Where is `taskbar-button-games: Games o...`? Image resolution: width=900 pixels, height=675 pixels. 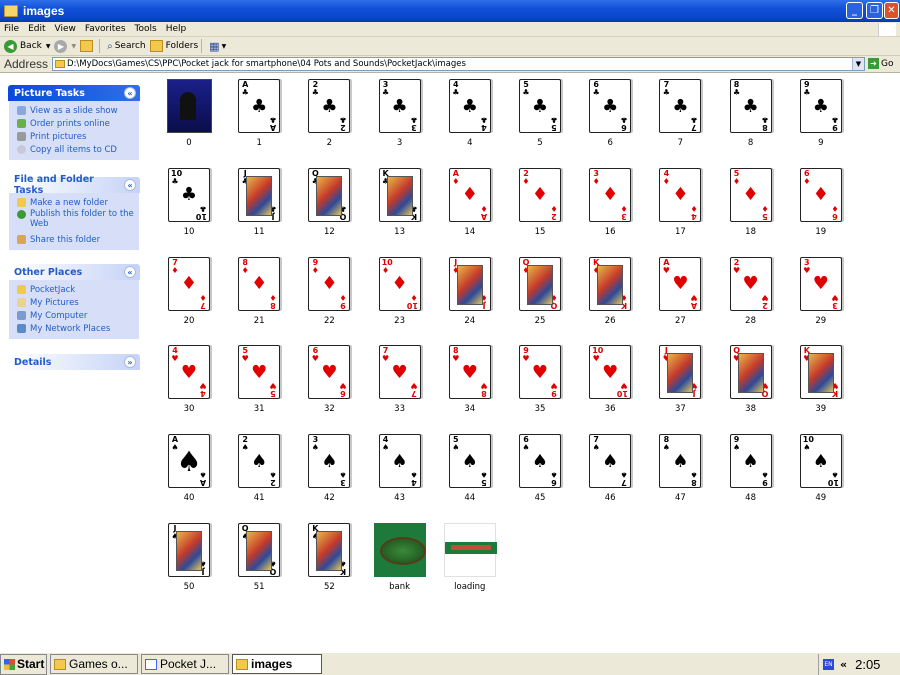
taskbar-button-games: Games o... is located at coordinates (94, 664).